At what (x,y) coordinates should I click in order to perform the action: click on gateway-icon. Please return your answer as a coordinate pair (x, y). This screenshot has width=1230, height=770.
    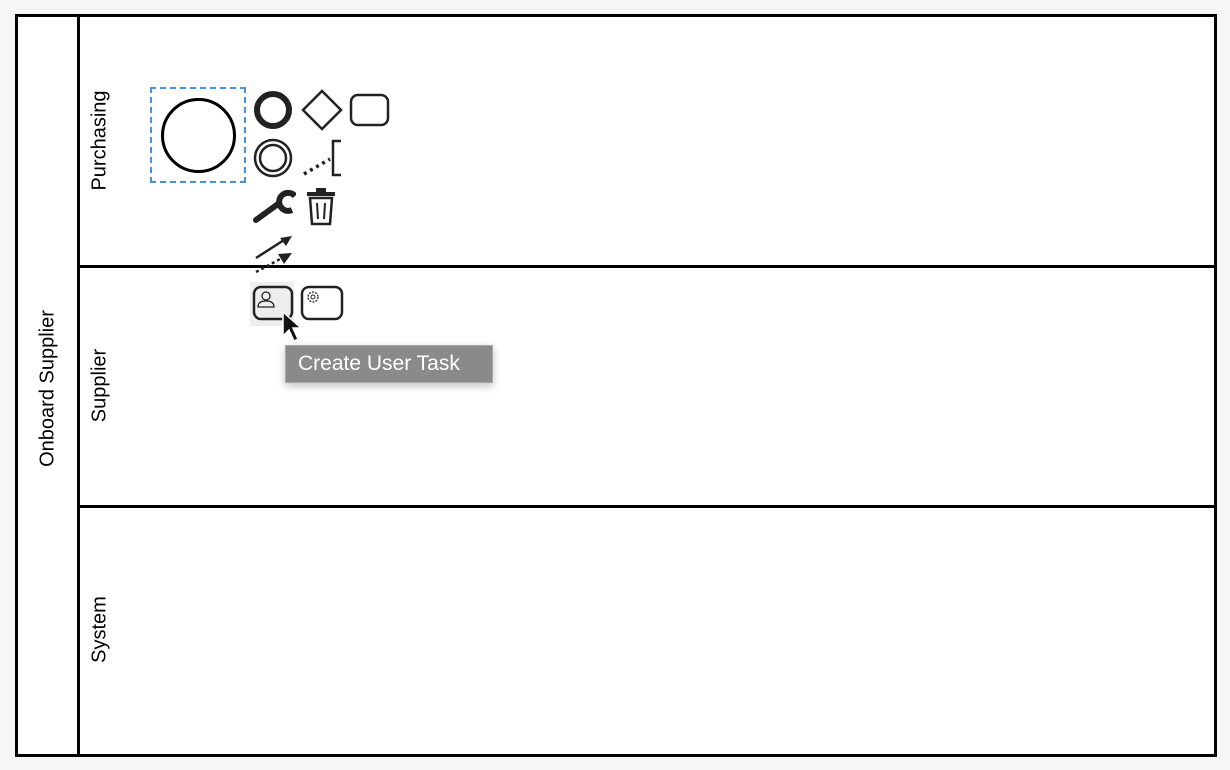
    Looking at the image, I should click on (322, 110).